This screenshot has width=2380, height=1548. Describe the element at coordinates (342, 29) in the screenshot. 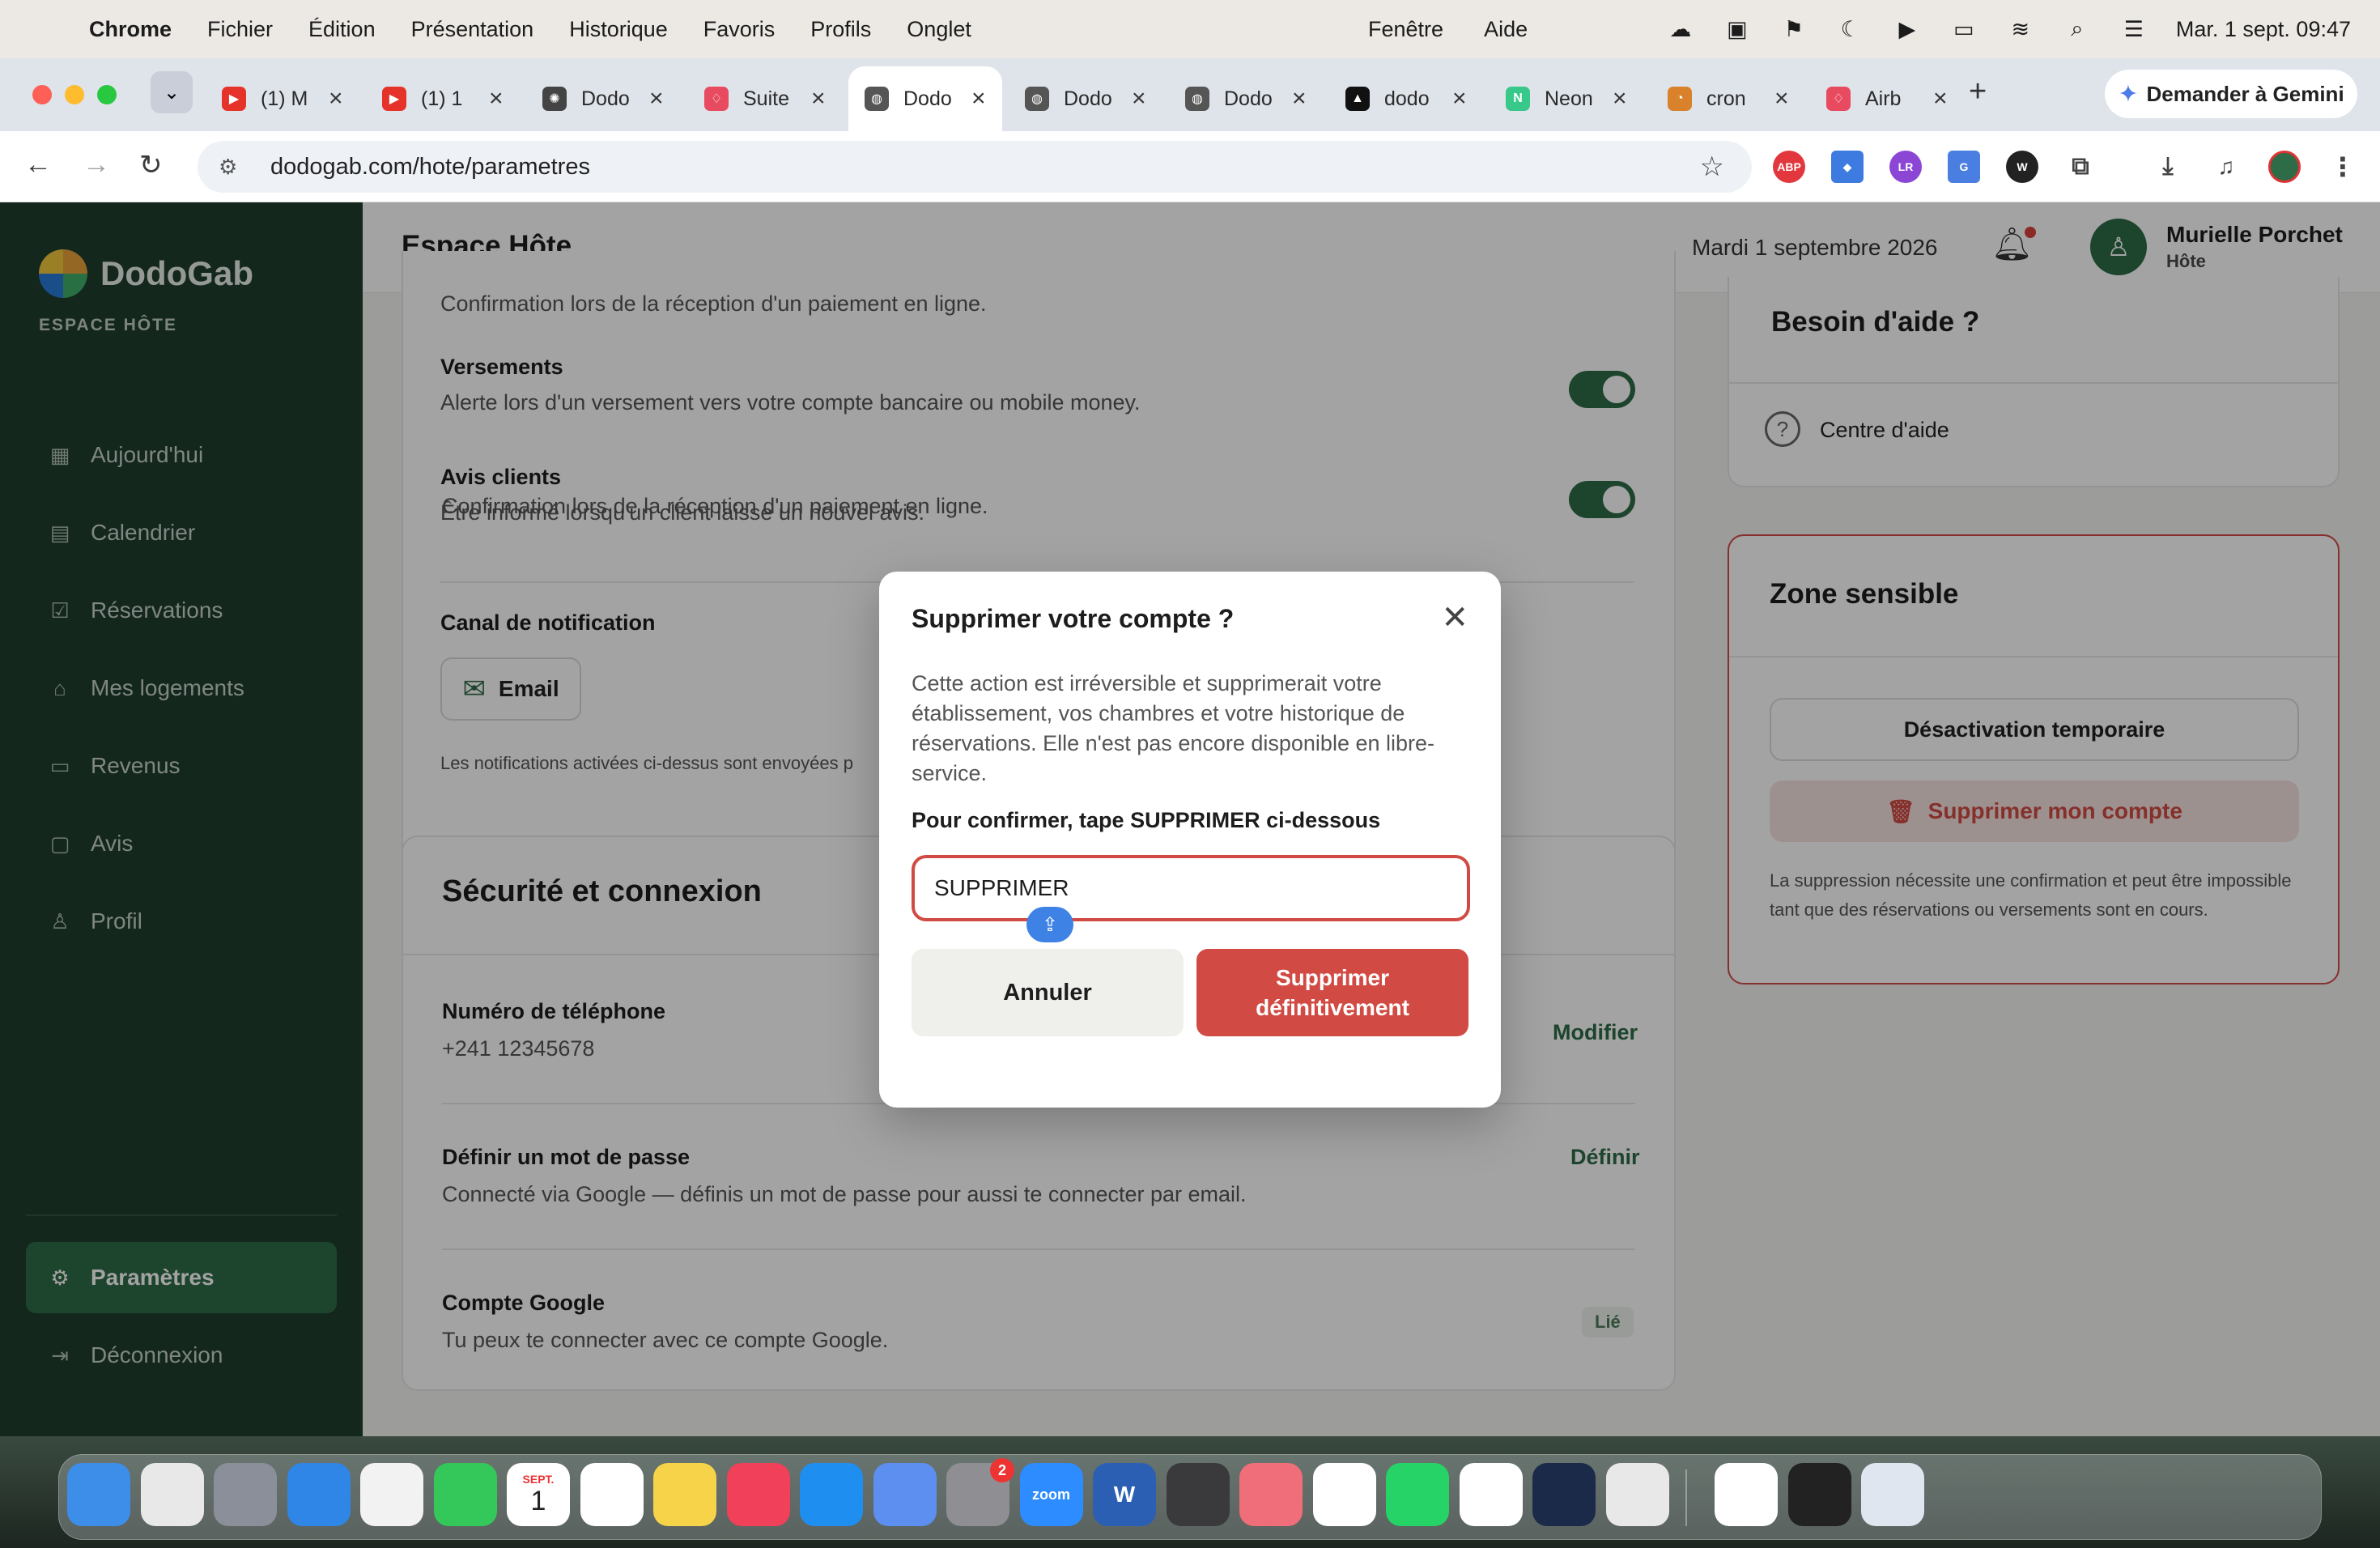

I see `menu-edition: Édition` at that location.